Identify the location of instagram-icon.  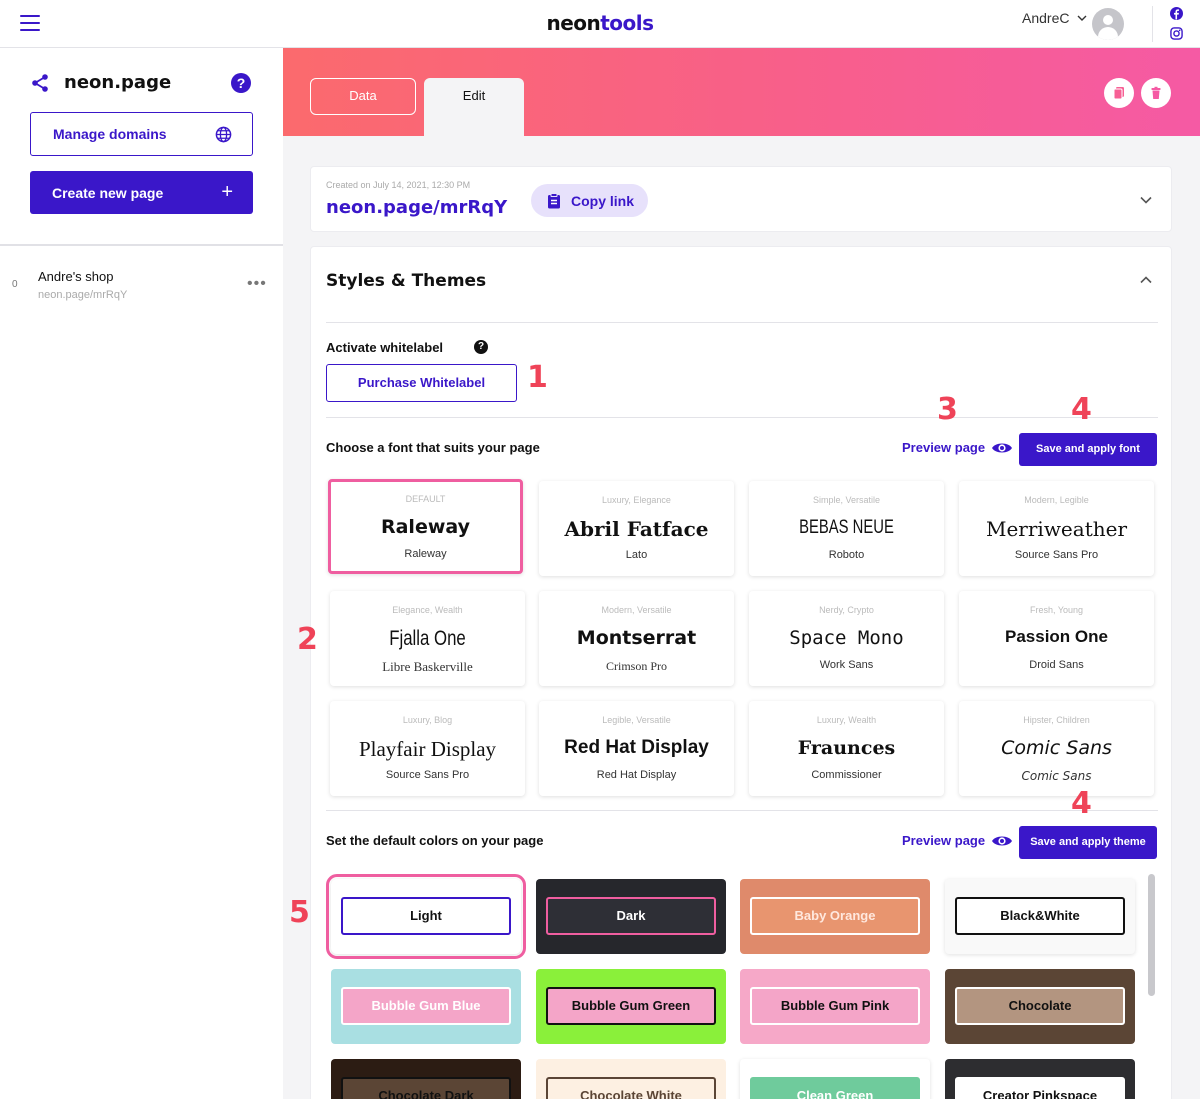
(1176, 33).